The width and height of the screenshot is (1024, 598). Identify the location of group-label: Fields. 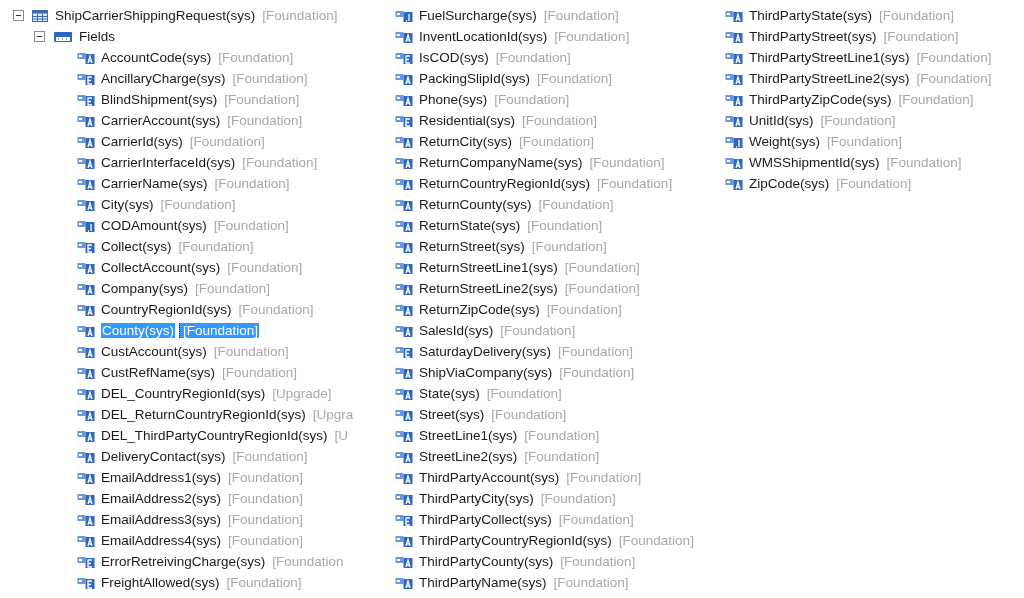
(97, 36).